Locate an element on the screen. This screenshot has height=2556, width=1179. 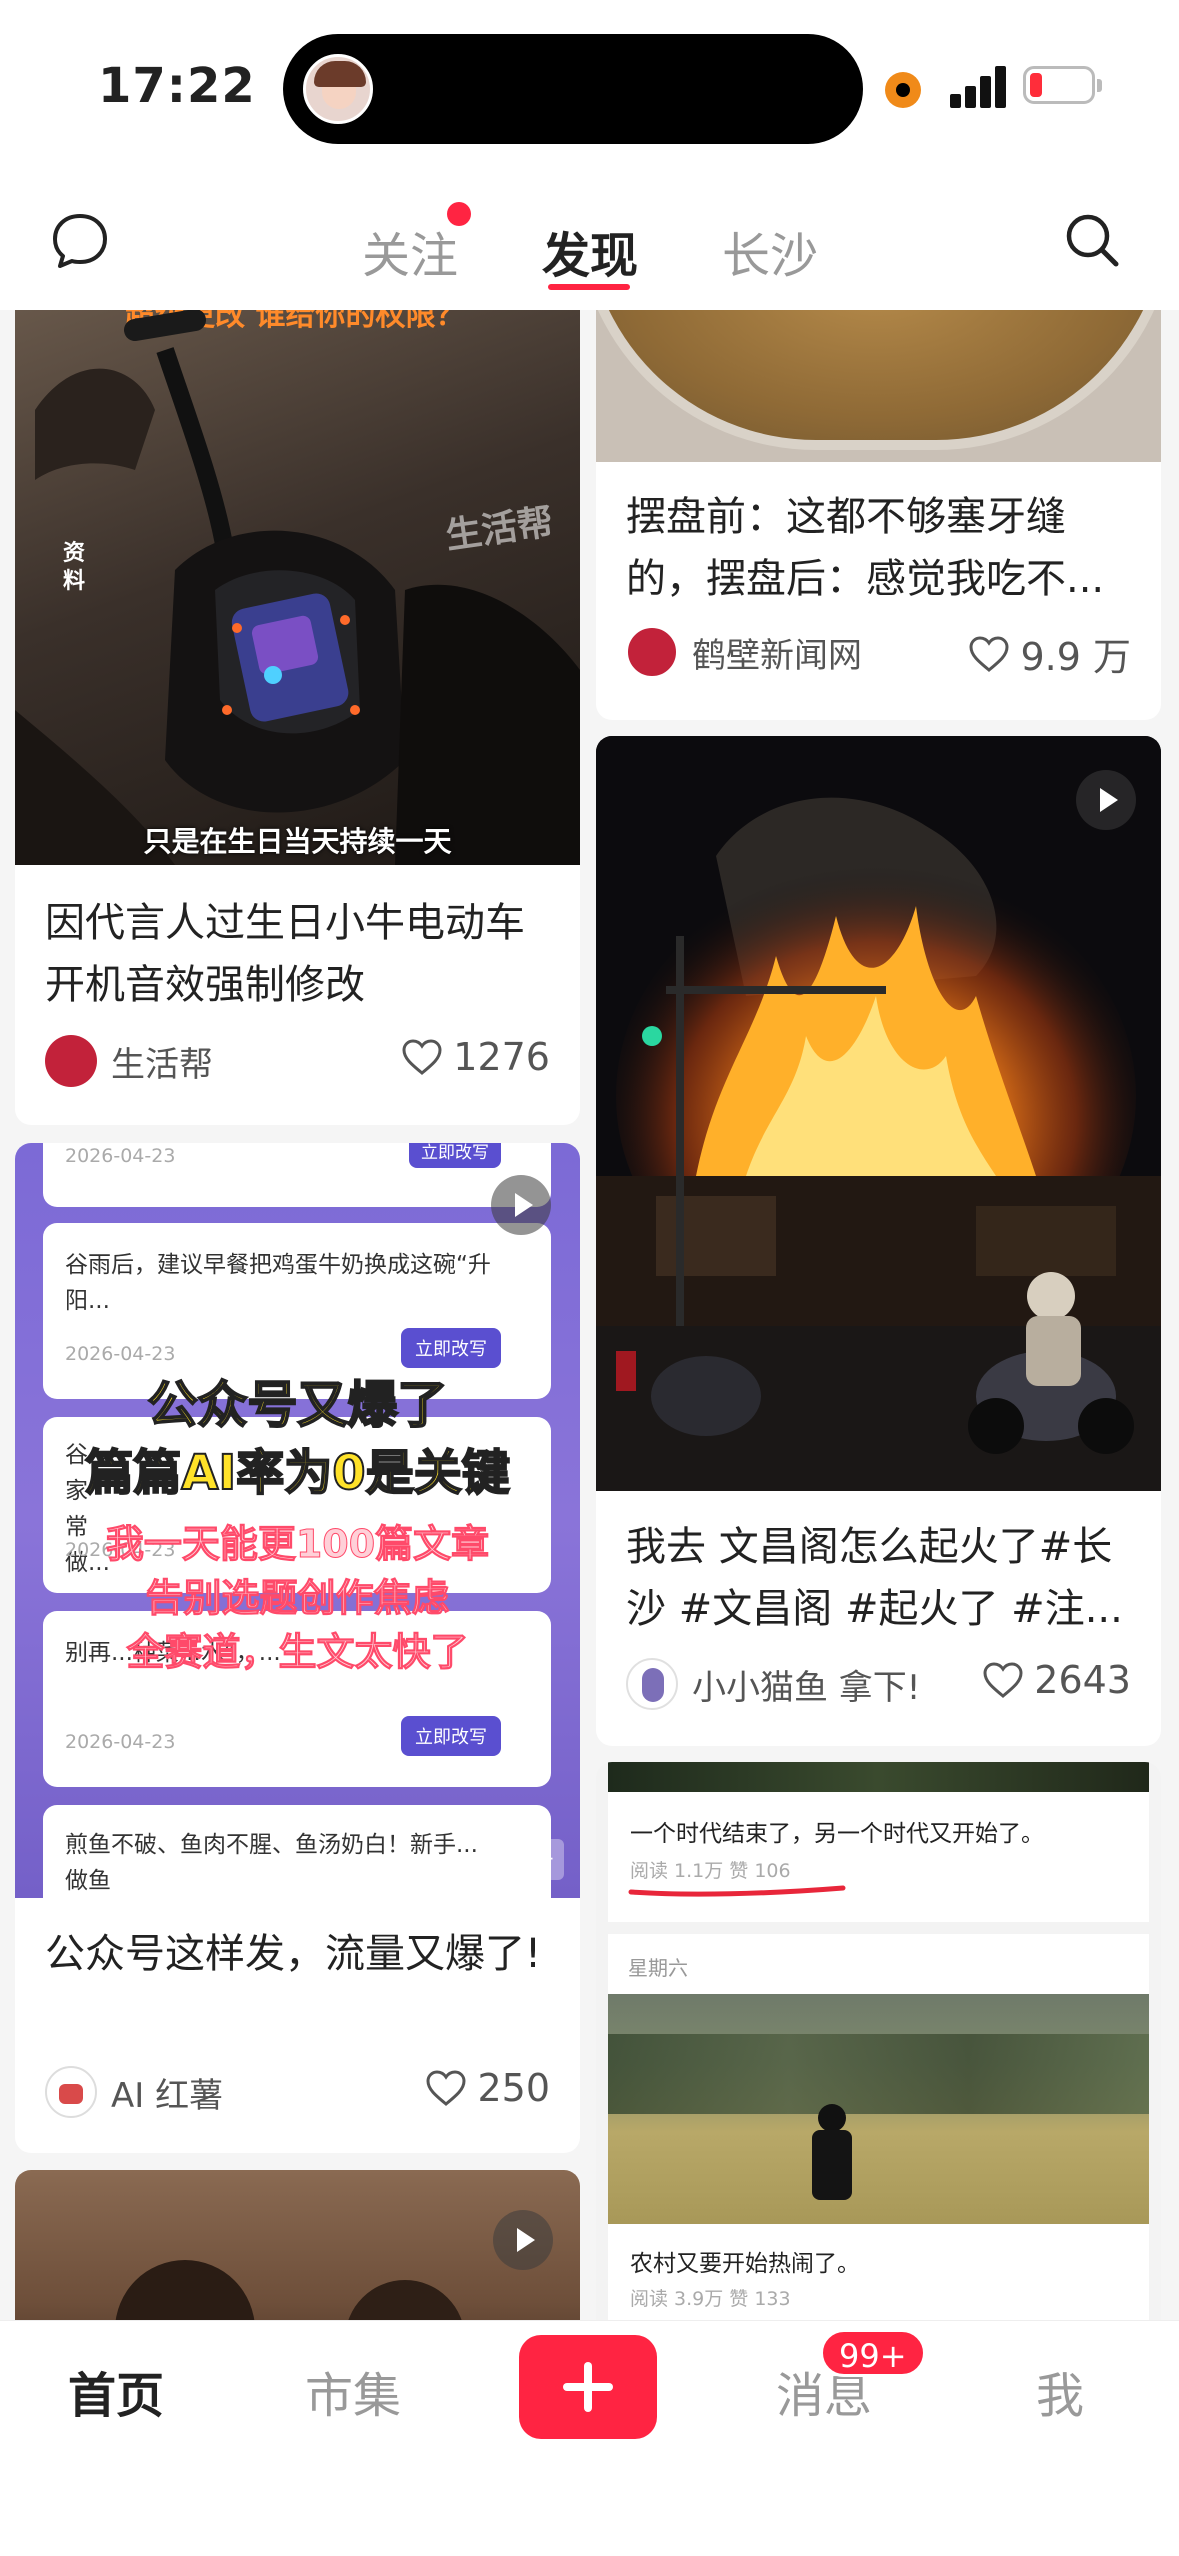
card-likes: 1276 is located at coordinates (475, 1057).